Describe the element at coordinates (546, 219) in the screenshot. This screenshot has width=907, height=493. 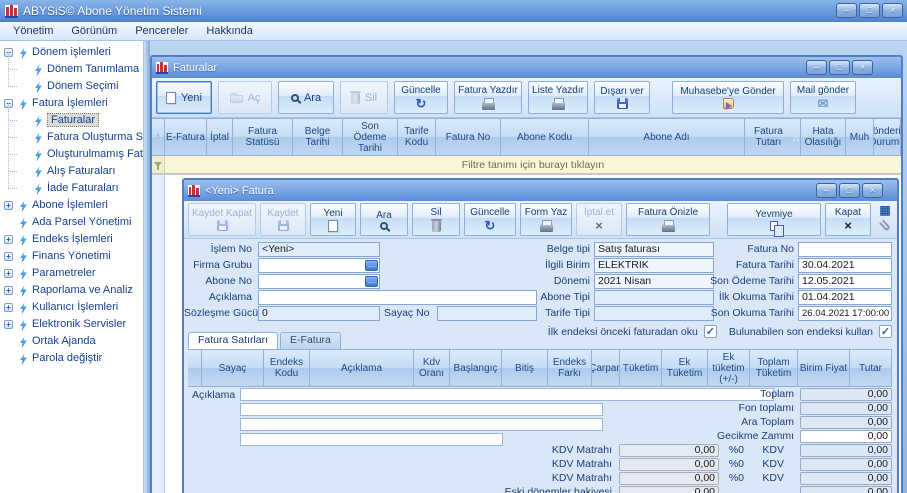
I see `form-yaz-button: Form Yaz` at that location.